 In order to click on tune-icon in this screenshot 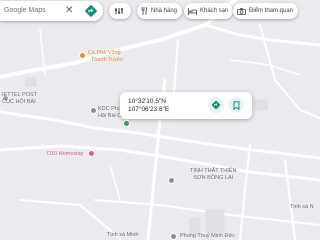, I will do `click(119, 11)`.